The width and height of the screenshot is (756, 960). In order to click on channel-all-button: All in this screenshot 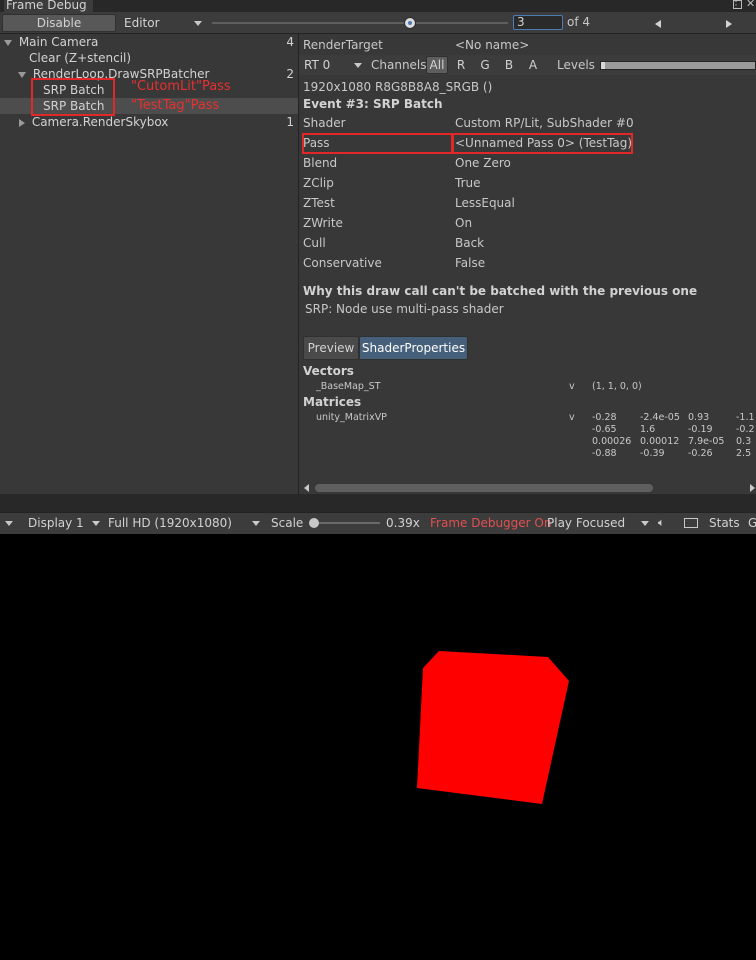, I will do `click(437, 65)`.